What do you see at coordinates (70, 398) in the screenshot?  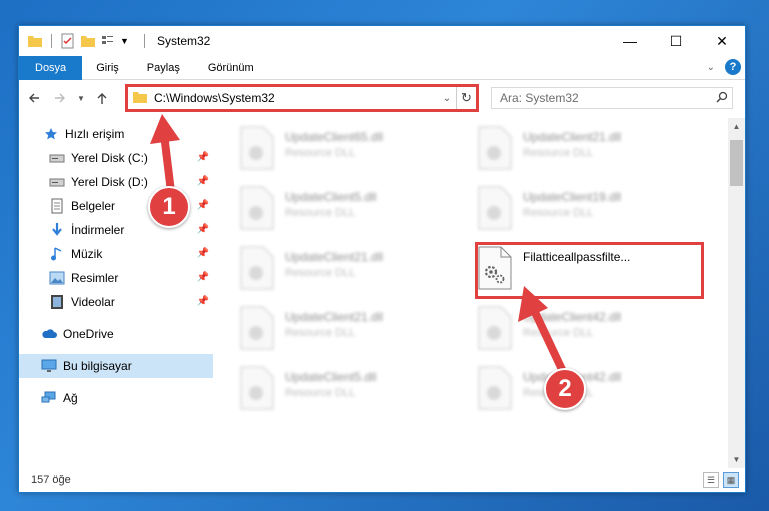 I see `sidebar-item-label: Ağ` at bounding box center [70, 398].